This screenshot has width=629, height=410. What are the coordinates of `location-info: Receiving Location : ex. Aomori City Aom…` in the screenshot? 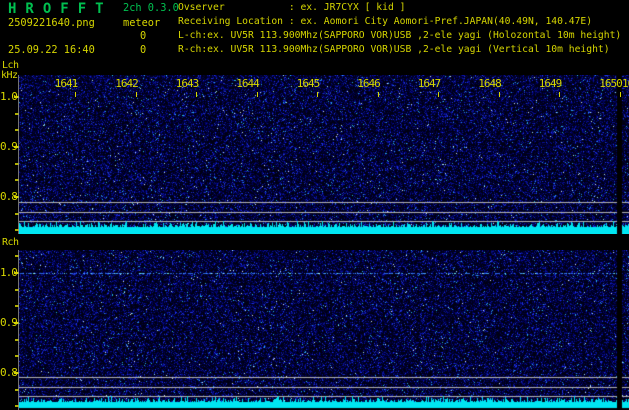 It's located at (385, 21).